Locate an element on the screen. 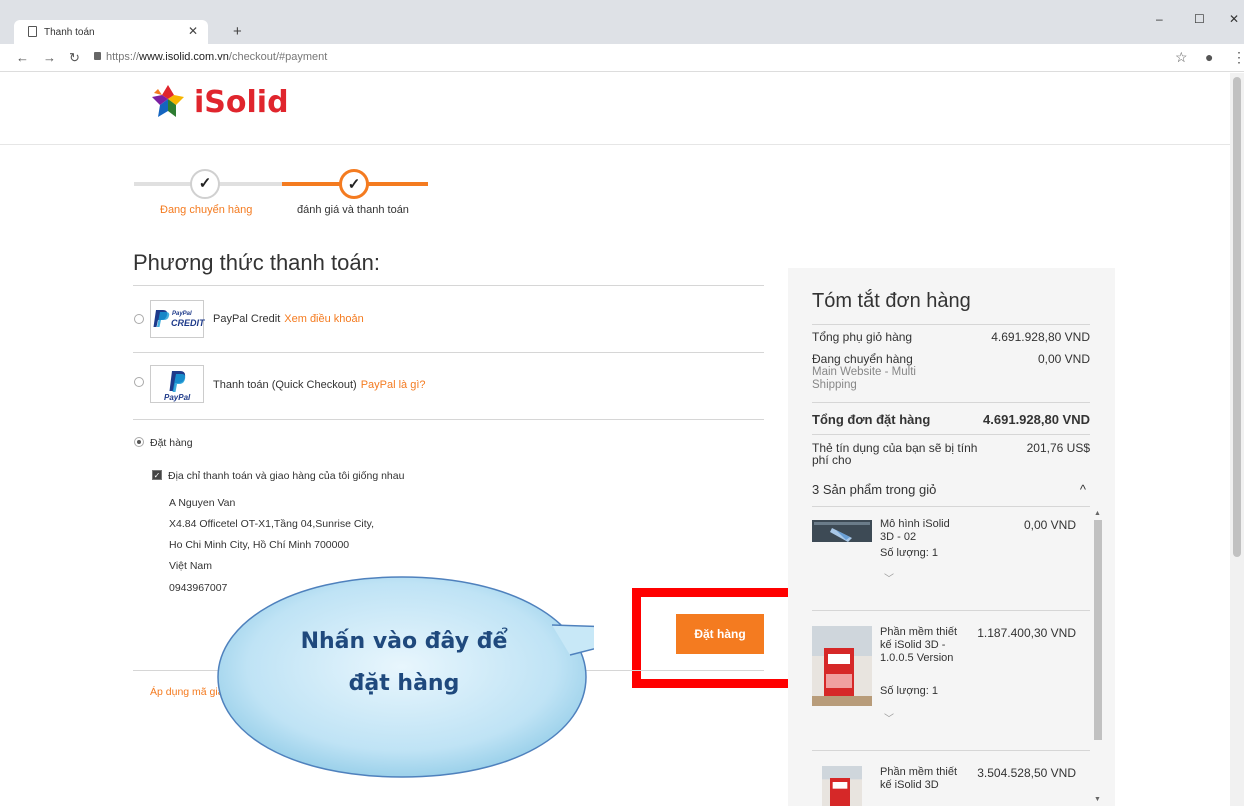 The image size is (1244, 806). paypal-quick-checkout-label: Thanh toán (Quick Checkout) is located at coordinates (285, 385).